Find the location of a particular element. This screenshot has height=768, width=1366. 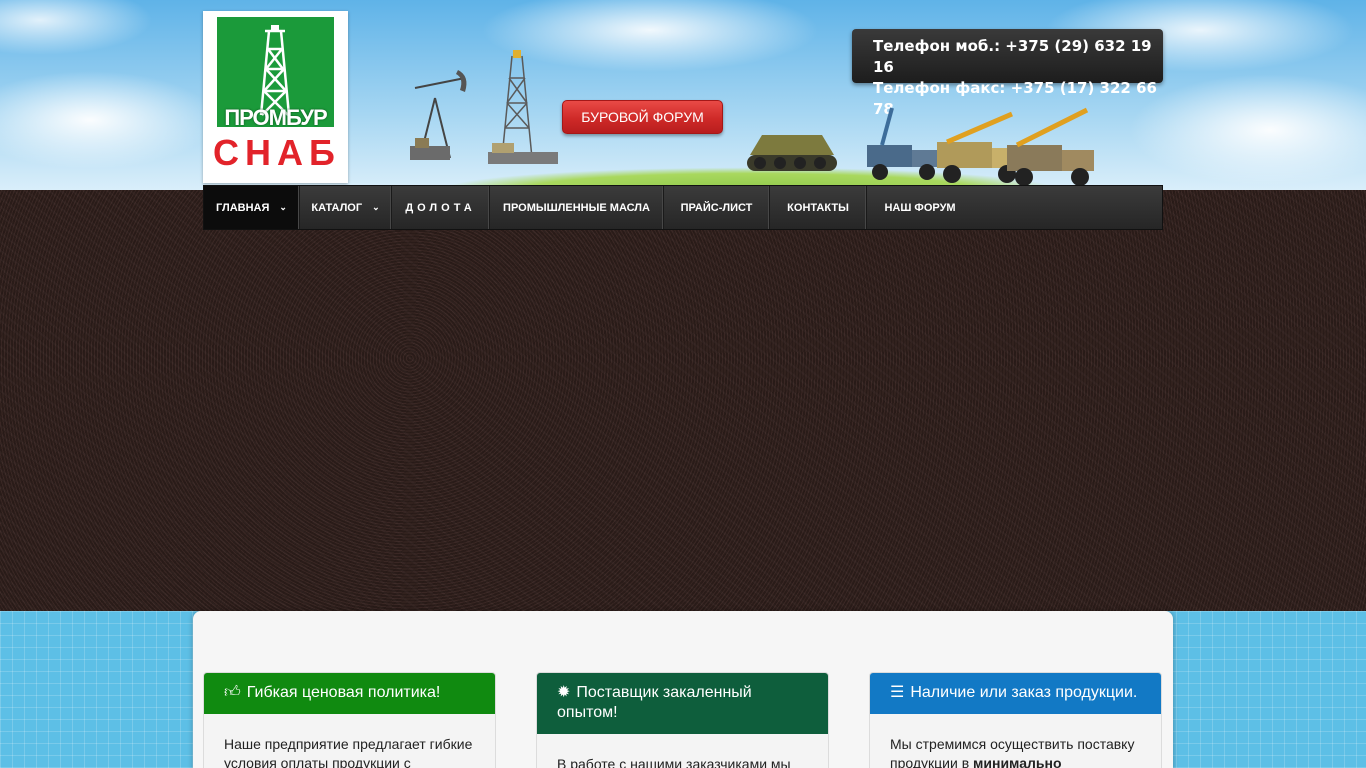

nav-item-bits: ДОЛОТА is located at coordinates (441, 207).